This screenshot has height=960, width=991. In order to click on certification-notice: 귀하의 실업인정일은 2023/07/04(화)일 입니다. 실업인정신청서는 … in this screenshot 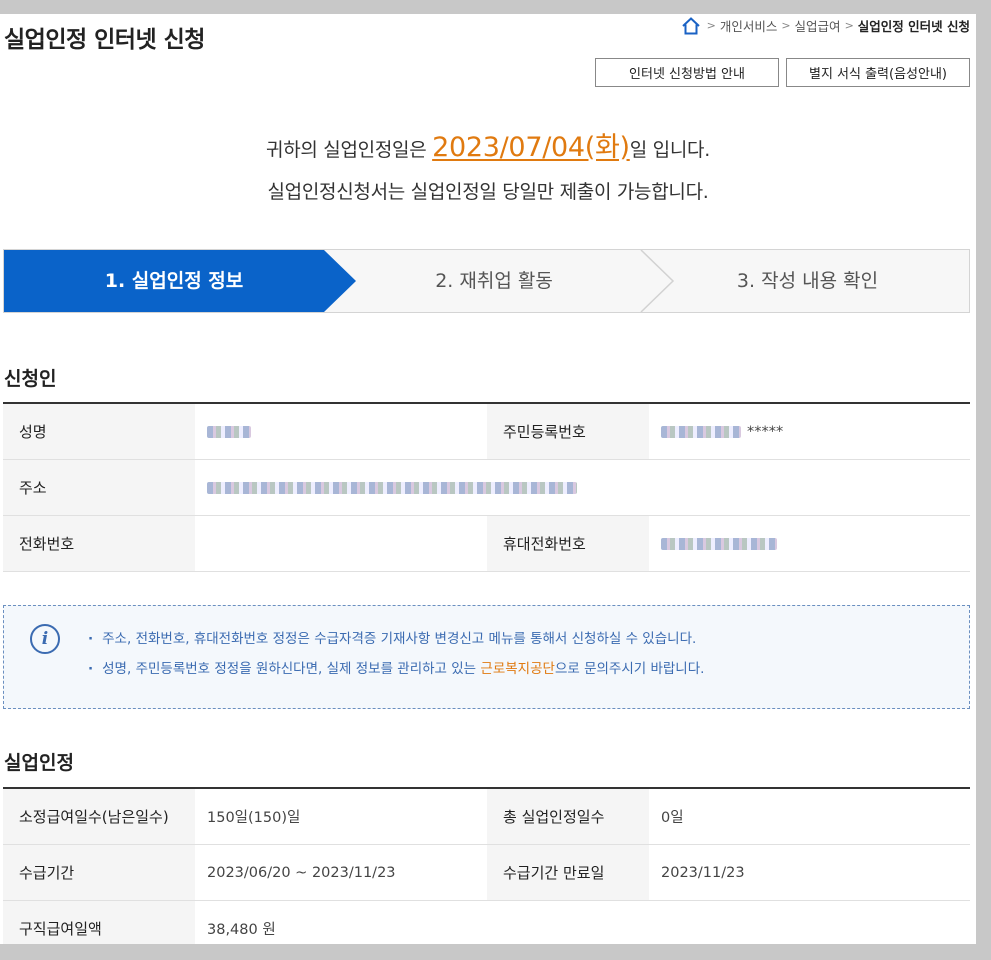, I will do `click(488, 170)`.